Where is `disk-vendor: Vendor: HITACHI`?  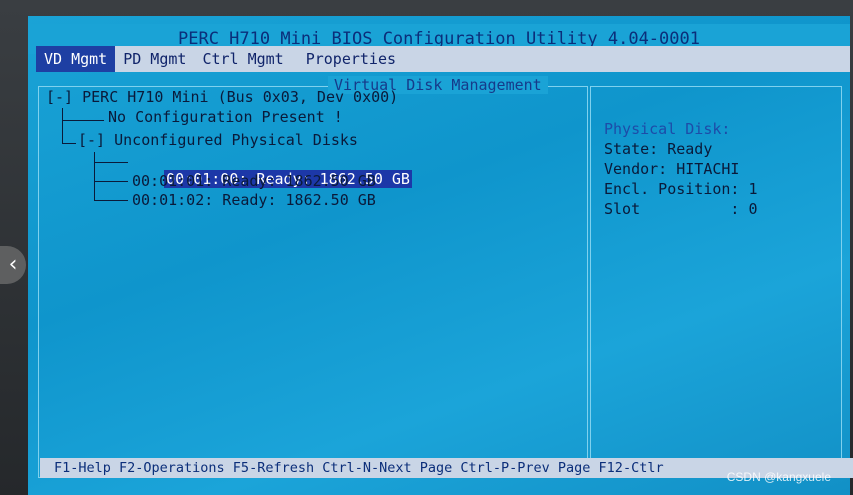
disk-vendor: Vendor: HITACHI is located at coordinates (672, 169).